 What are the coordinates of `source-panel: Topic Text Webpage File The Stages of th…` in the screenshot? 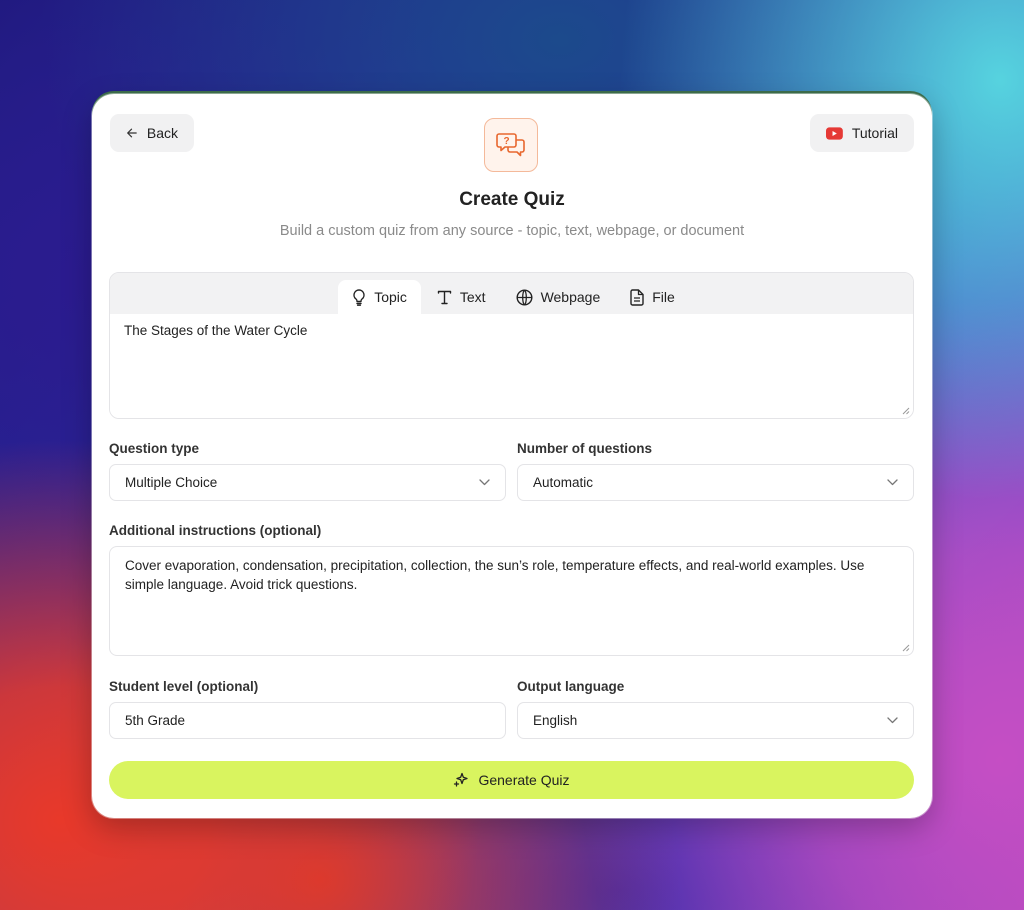 It's located at (511, 345).